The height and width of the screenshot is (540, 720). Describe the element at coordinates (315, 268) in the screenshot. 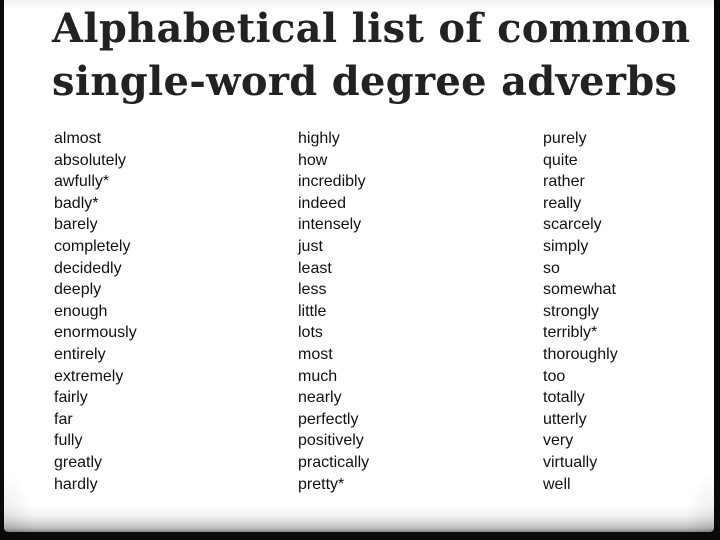

I see `adverb-item: least` at that location.